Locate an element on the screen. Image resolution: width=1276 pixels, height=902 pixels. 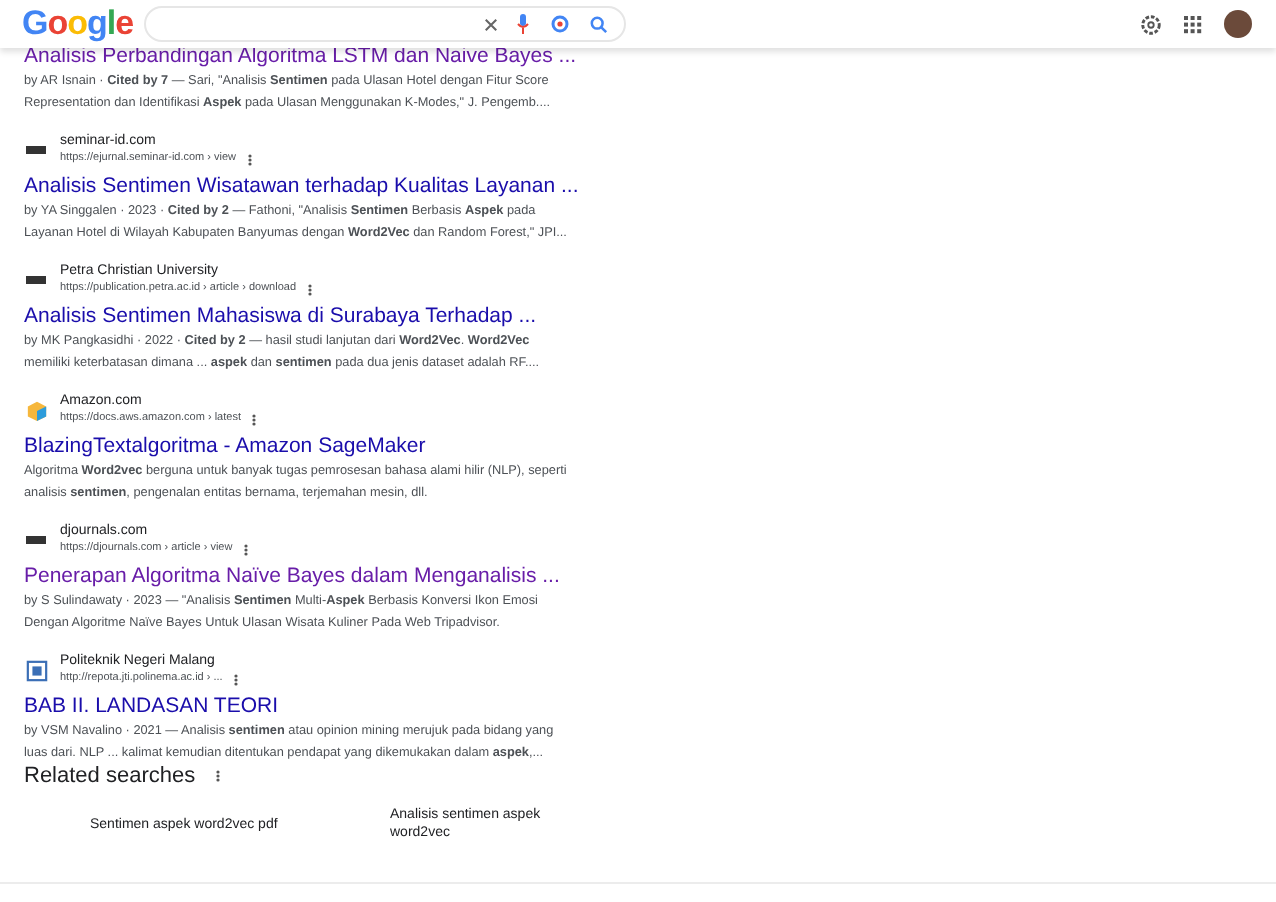
google-logo: Google is located at coordinates (79, 24).